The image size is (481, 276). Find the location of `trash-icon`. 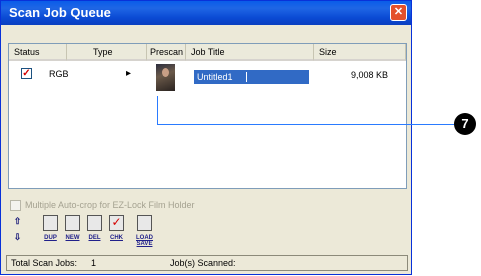

trash-icon is located at coordinates (94, 223).